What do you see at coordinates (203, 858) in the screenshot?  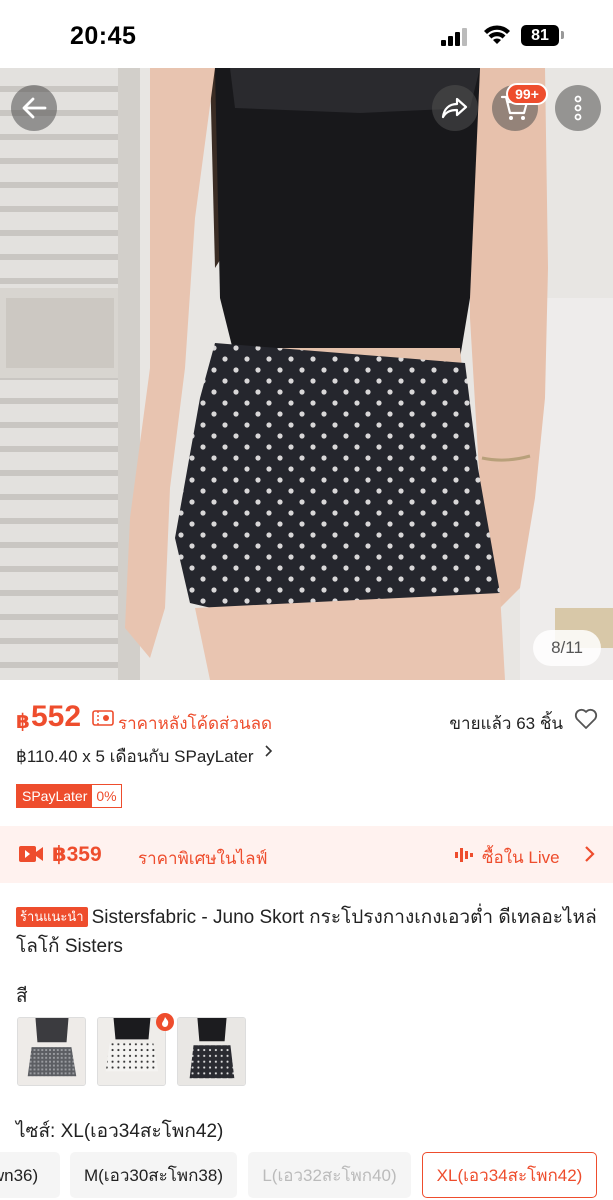 I see `live-price-note: ราคาพิเศษในไลฟ์` at bounding box center [203, 858].